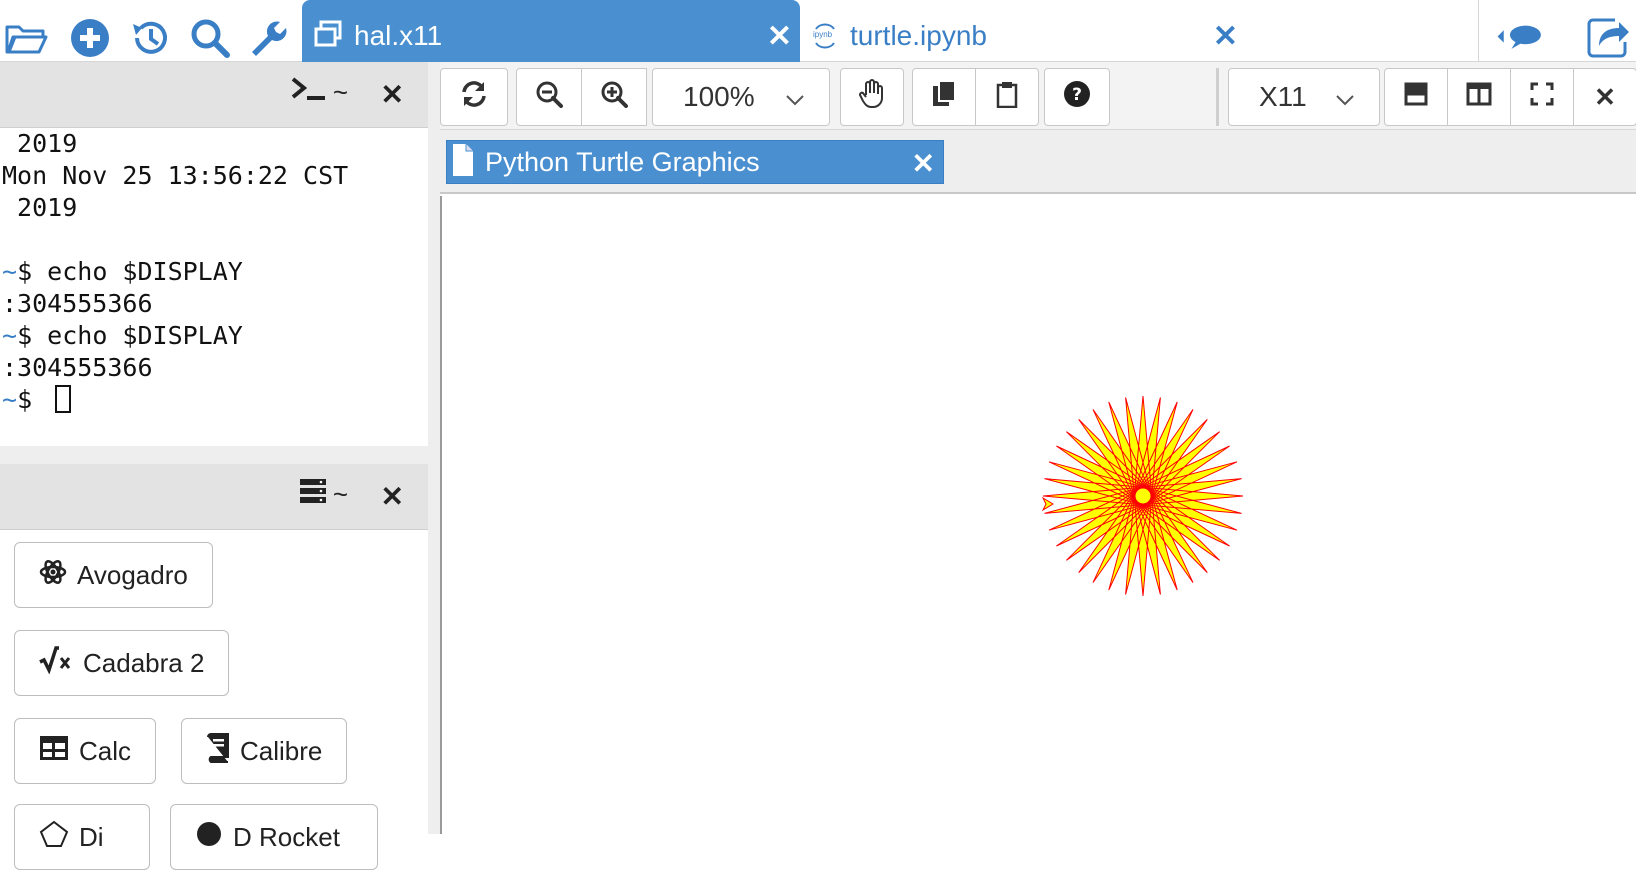  I want to click on launcher-calc-button: Calc, so click(85, 751).